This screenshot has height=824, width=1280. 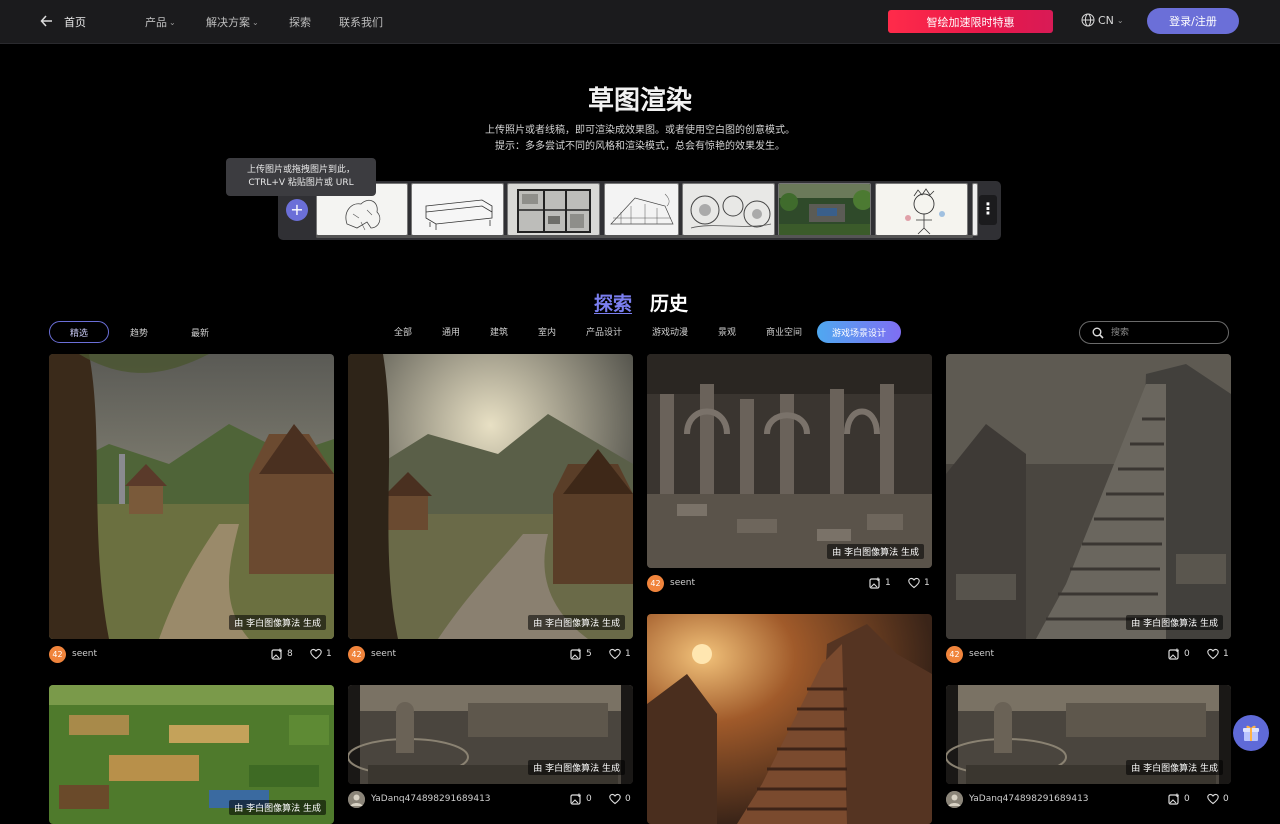 I want to click on avatar-photo-image, so click(x=954, y=799).